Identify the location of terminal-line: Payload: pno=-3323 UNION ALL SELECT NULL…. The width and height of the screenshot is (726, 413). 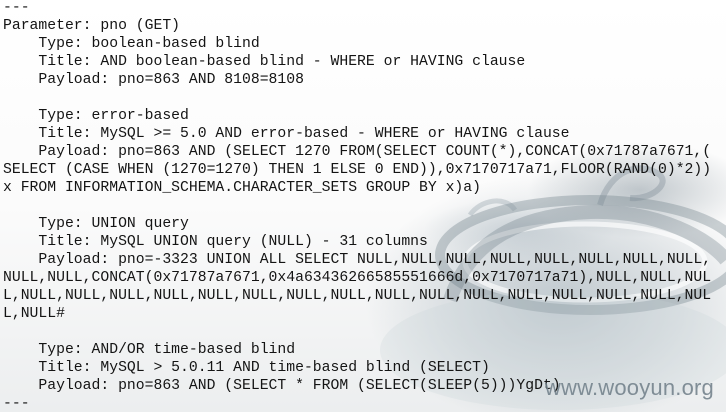
(357, 260).